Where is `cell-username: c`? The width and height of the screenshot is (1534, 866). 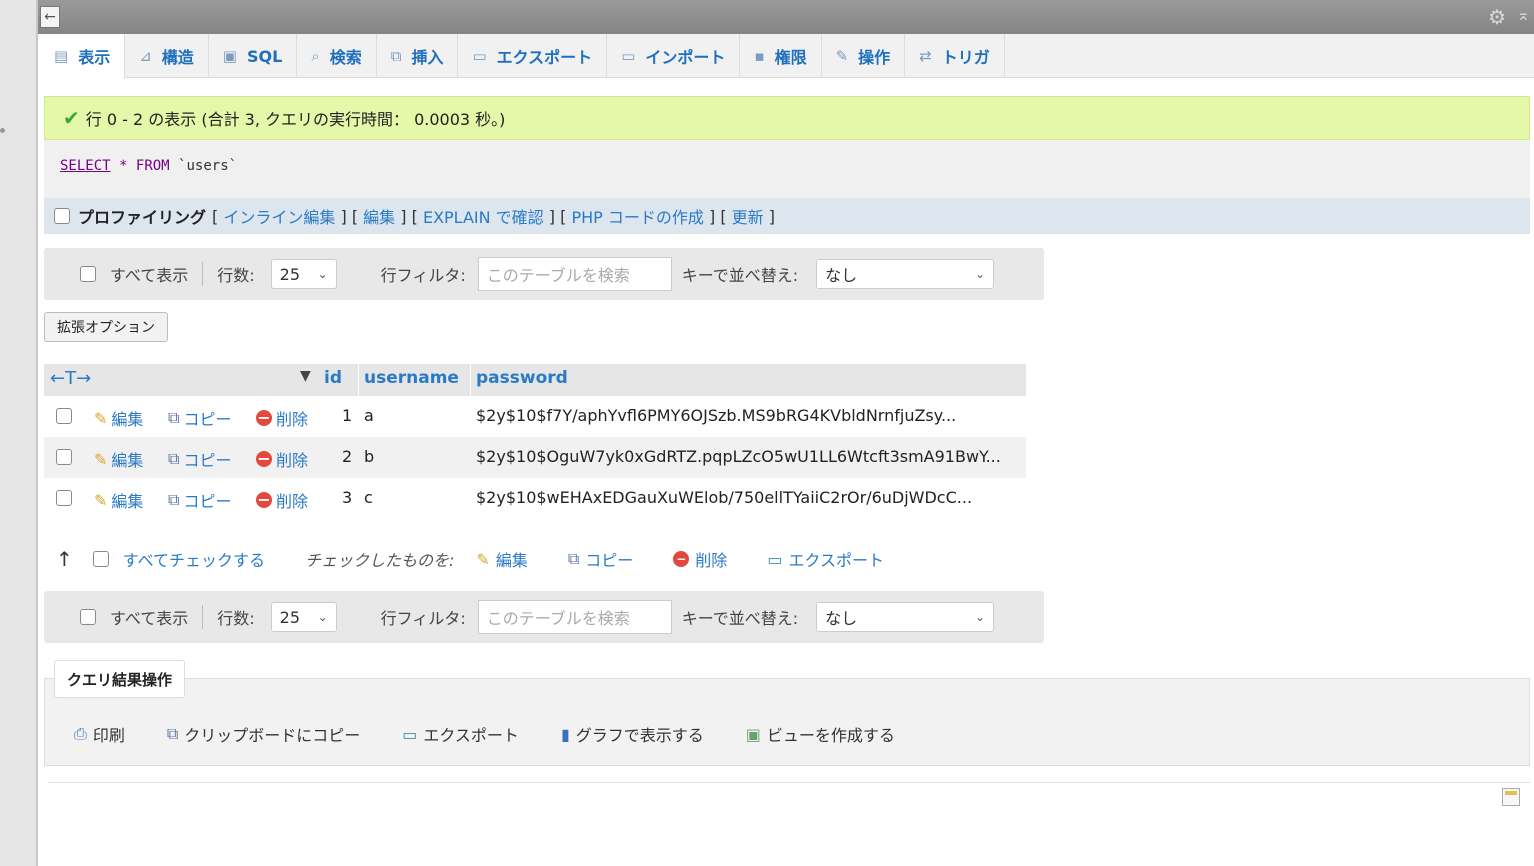 cell-username: c is located at coordinates (368, 497).